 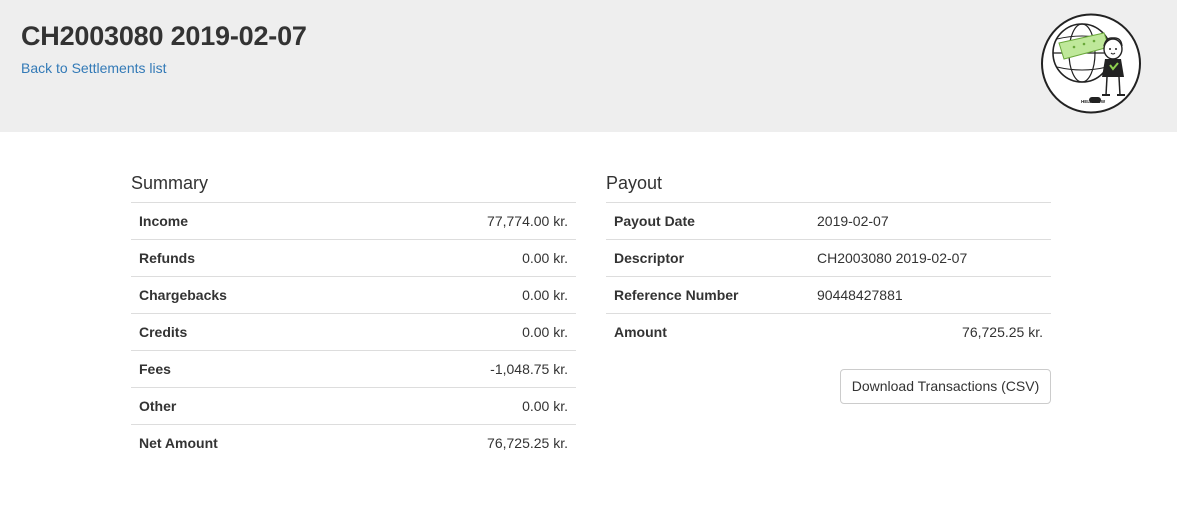 I want to click on table-row: Other 0.00 kr., so click(x=353, y=406).